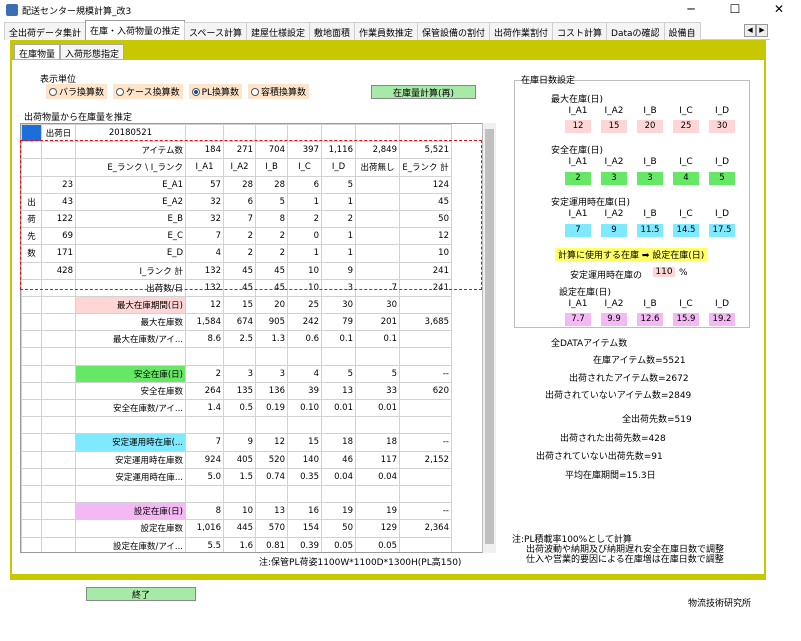 Image resolution: width=801 pixels, height=641 pixels. Describe the element at coordinates (691, 10) in the screenshot. I see `minimize-icon: ─` at that location.